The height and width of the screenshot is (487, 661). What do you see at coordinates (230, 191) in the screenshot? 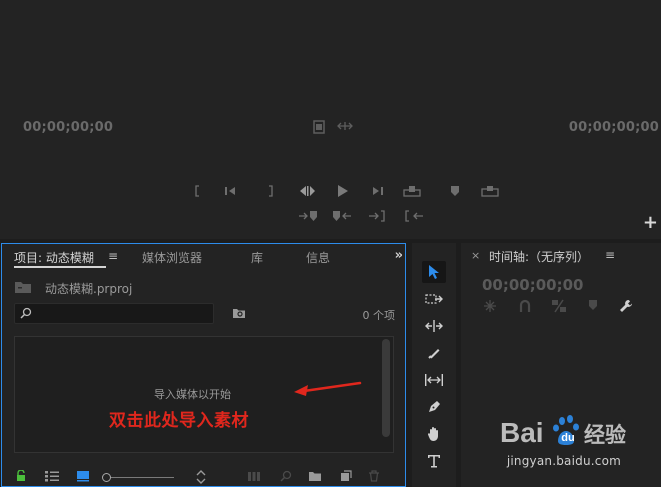
I see `go-to-in-icon` at bounding box center [230, 191].